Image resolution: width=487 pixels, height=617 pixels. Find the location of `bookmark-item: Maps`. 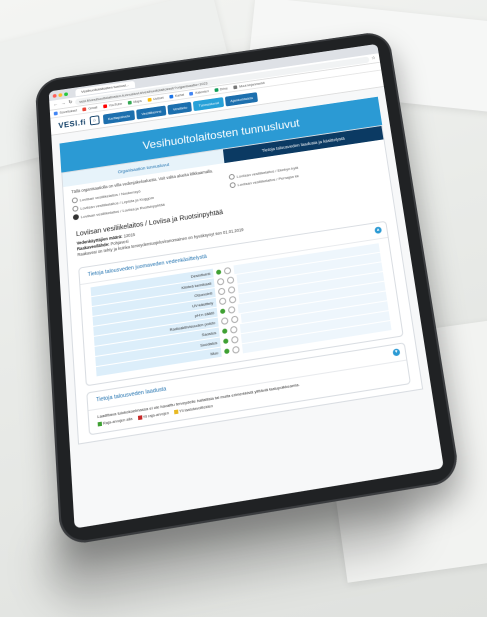

bookmark-item: Maps is located at coordinates (135, 102).